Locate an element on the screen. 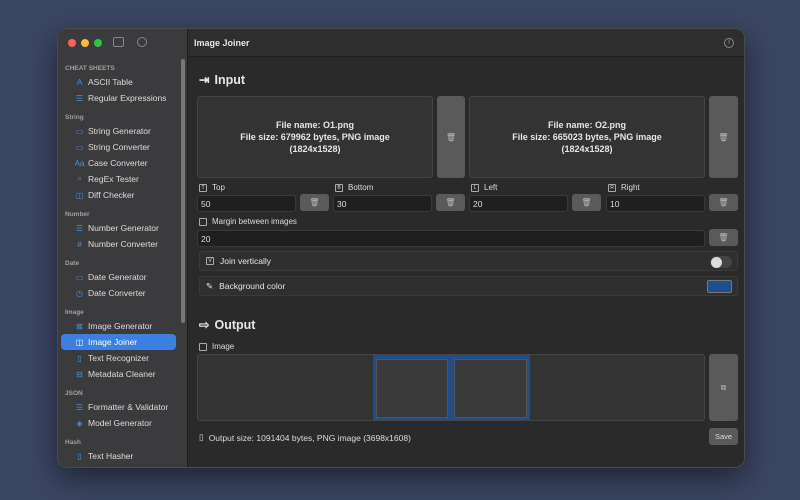 This screenshot has width=800, height=500. sidebar-item: ☰ Regular Expressions is located at coordinates (118, 98).